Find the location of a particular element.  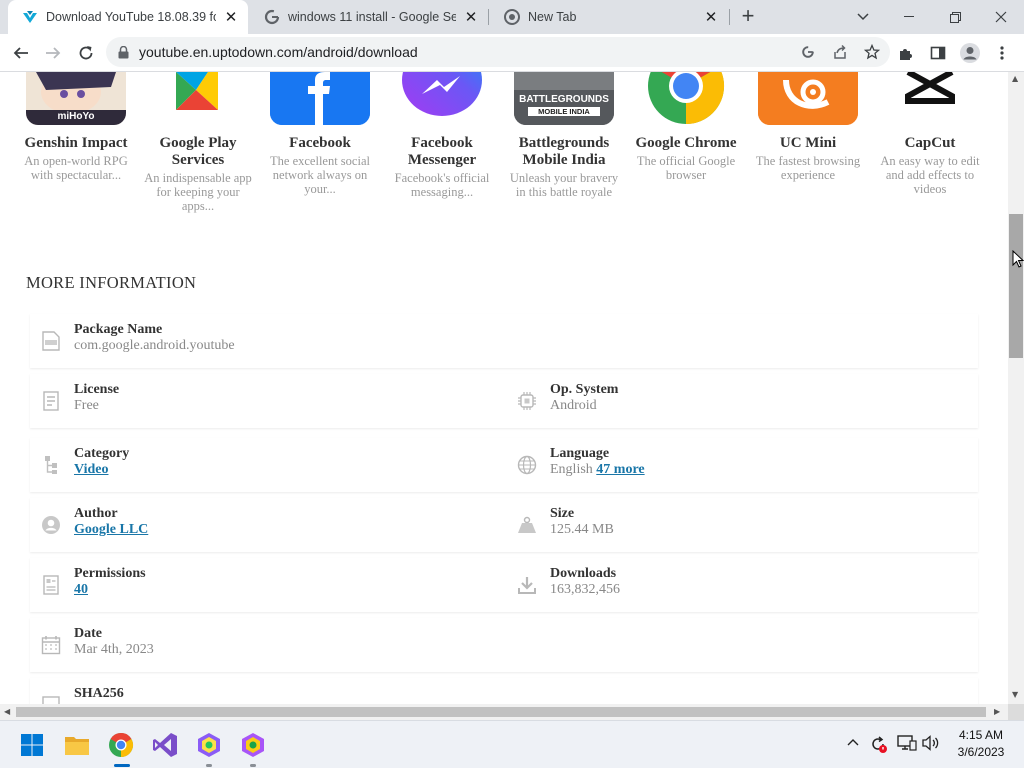

info-value: Free is located at coordinates (86, 405).